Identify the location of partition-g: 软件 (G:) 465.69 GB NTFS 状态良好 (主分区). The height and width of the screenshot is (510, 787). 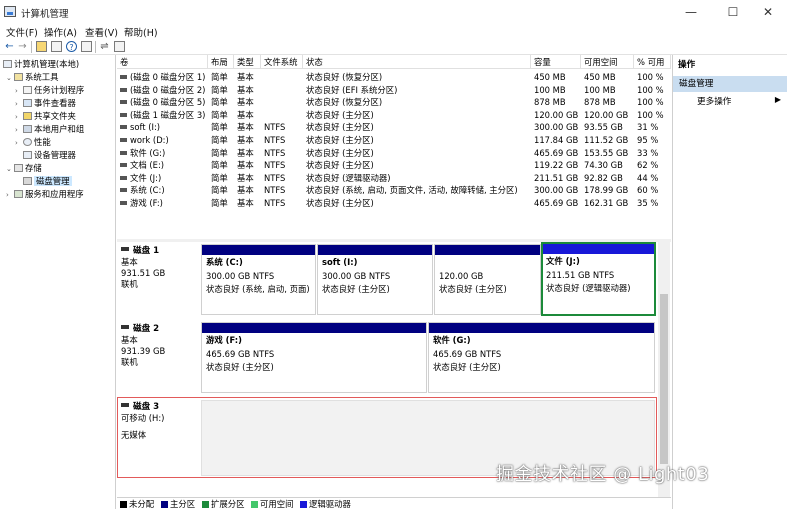
(541, 357).